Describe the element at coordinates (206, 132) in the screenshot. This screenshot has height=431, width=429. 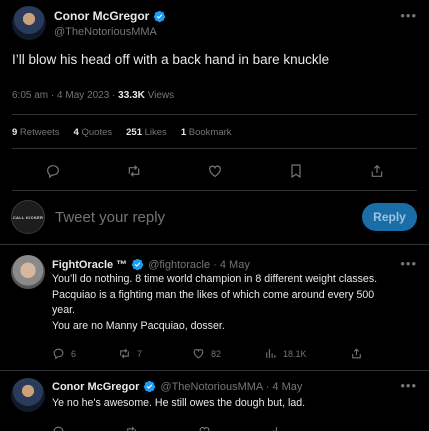
I see `bookmarks-stat: 1 Bookmark` at that location.